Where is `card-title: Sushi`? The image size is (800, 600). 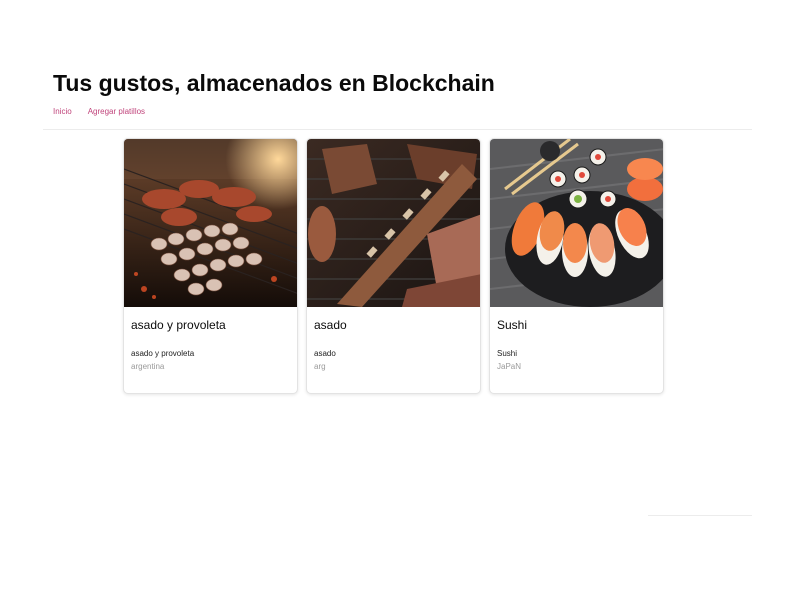 card-title: Sushi is located at coordinates (512, 325).